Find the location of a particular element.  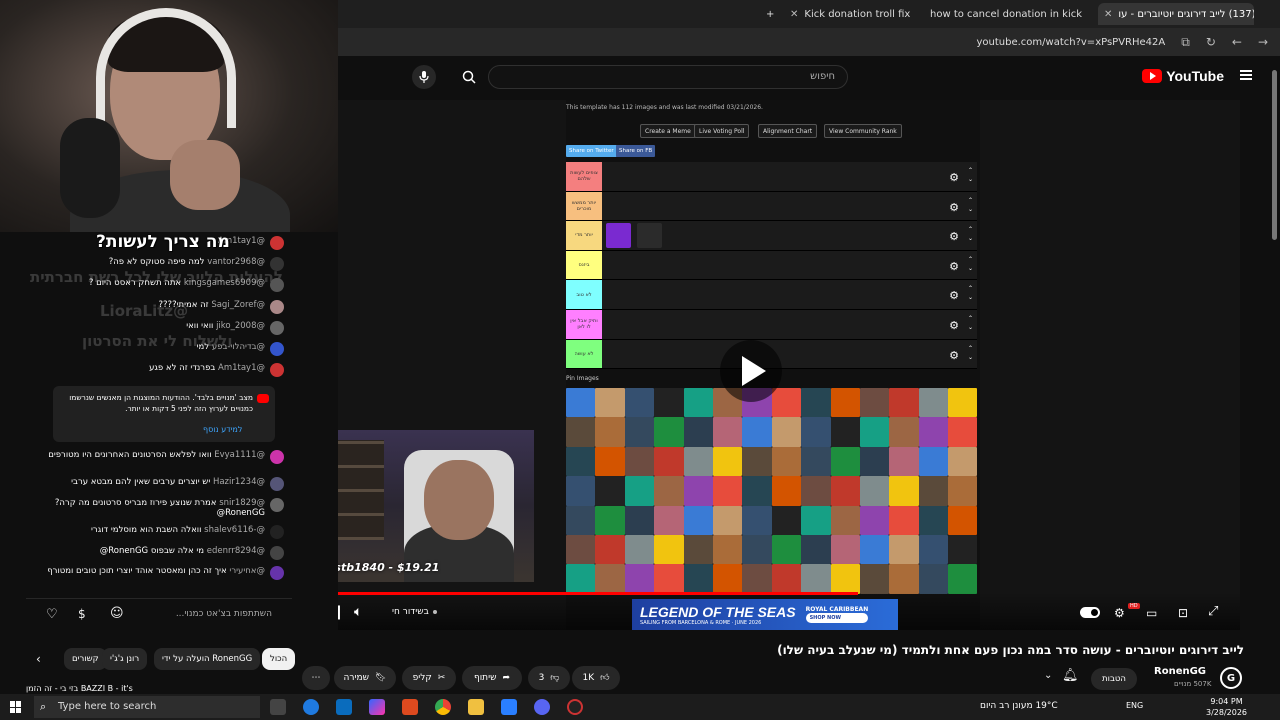

progress-bar is located at coordinates (598, 593).